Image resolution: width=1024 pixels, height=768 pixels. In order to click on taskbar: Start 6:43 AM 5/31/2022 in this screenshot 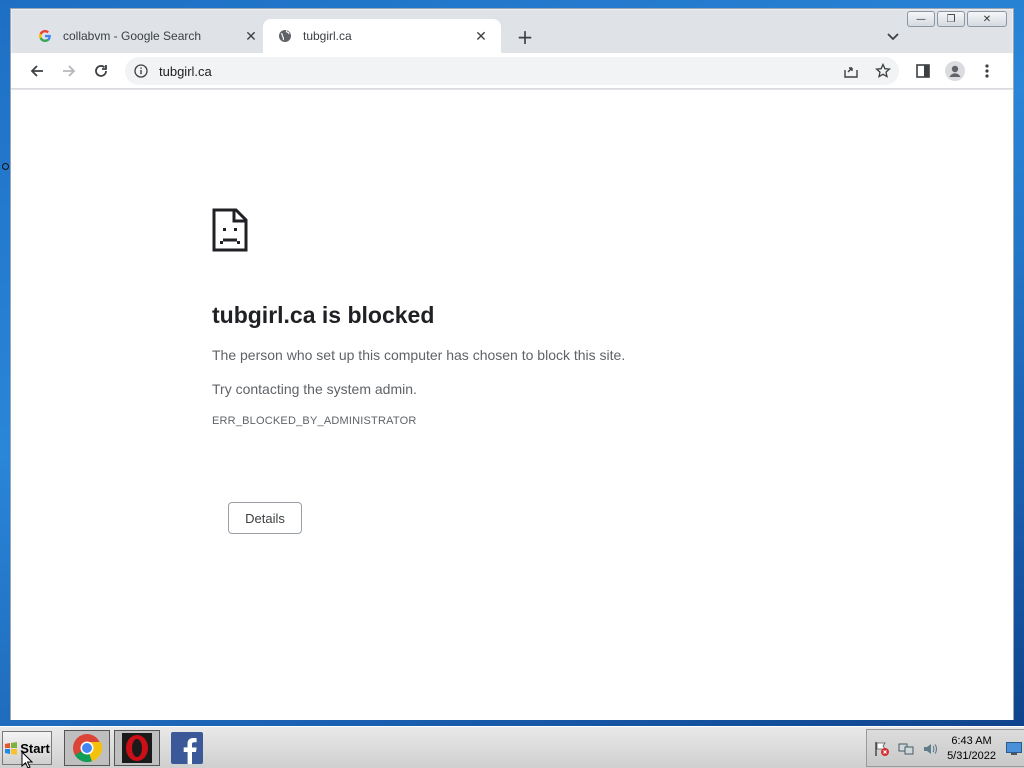, I will do `click(512, 747)`.